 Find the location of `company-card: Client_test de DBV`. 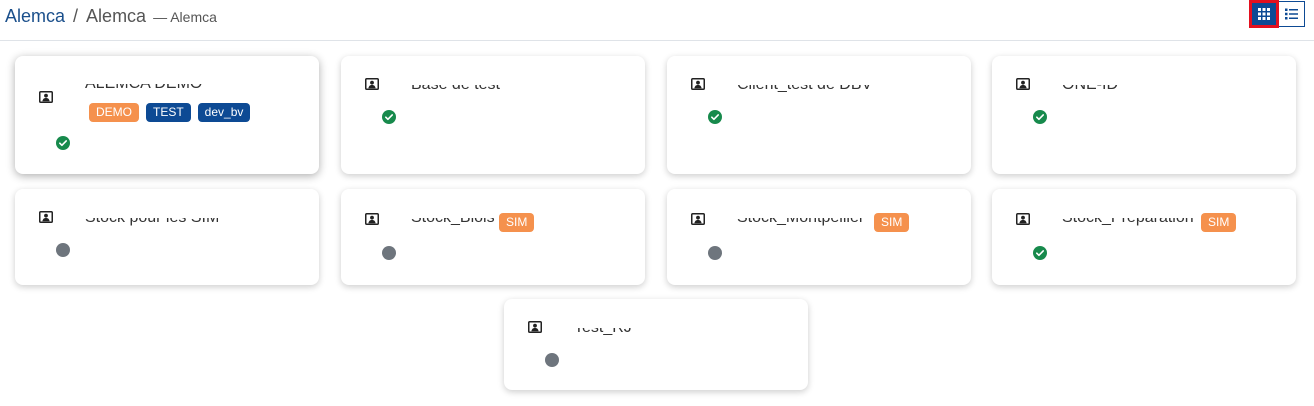

company-card: Client_test de DBV is located at coordinates (819, 115).